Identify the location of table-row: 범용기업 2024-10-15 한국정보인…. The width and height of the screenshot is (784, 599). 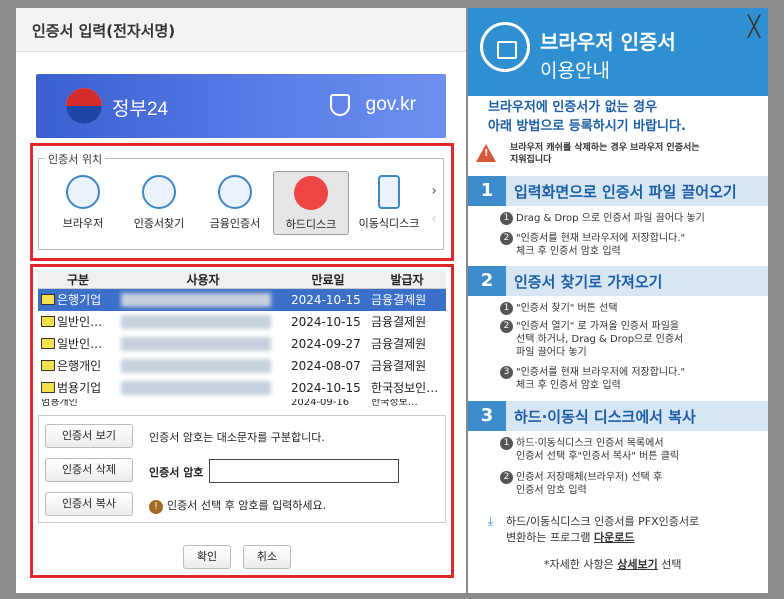
(242, 388).